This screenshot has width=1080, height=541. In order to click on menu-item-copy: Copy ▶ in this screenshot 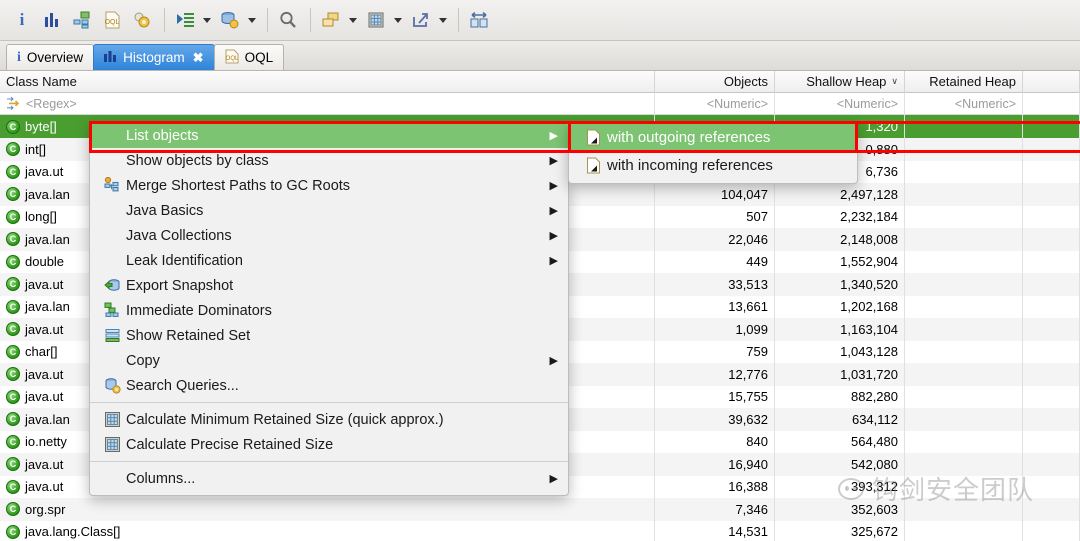, I will do `click(329, 360)`.